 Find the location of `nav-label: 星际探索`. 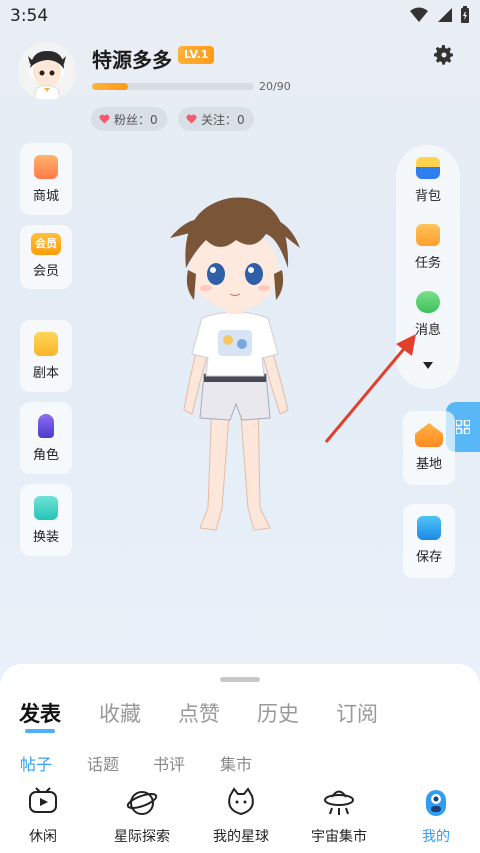

nav-label: 星际探索 is located at coordinates (142, 837).